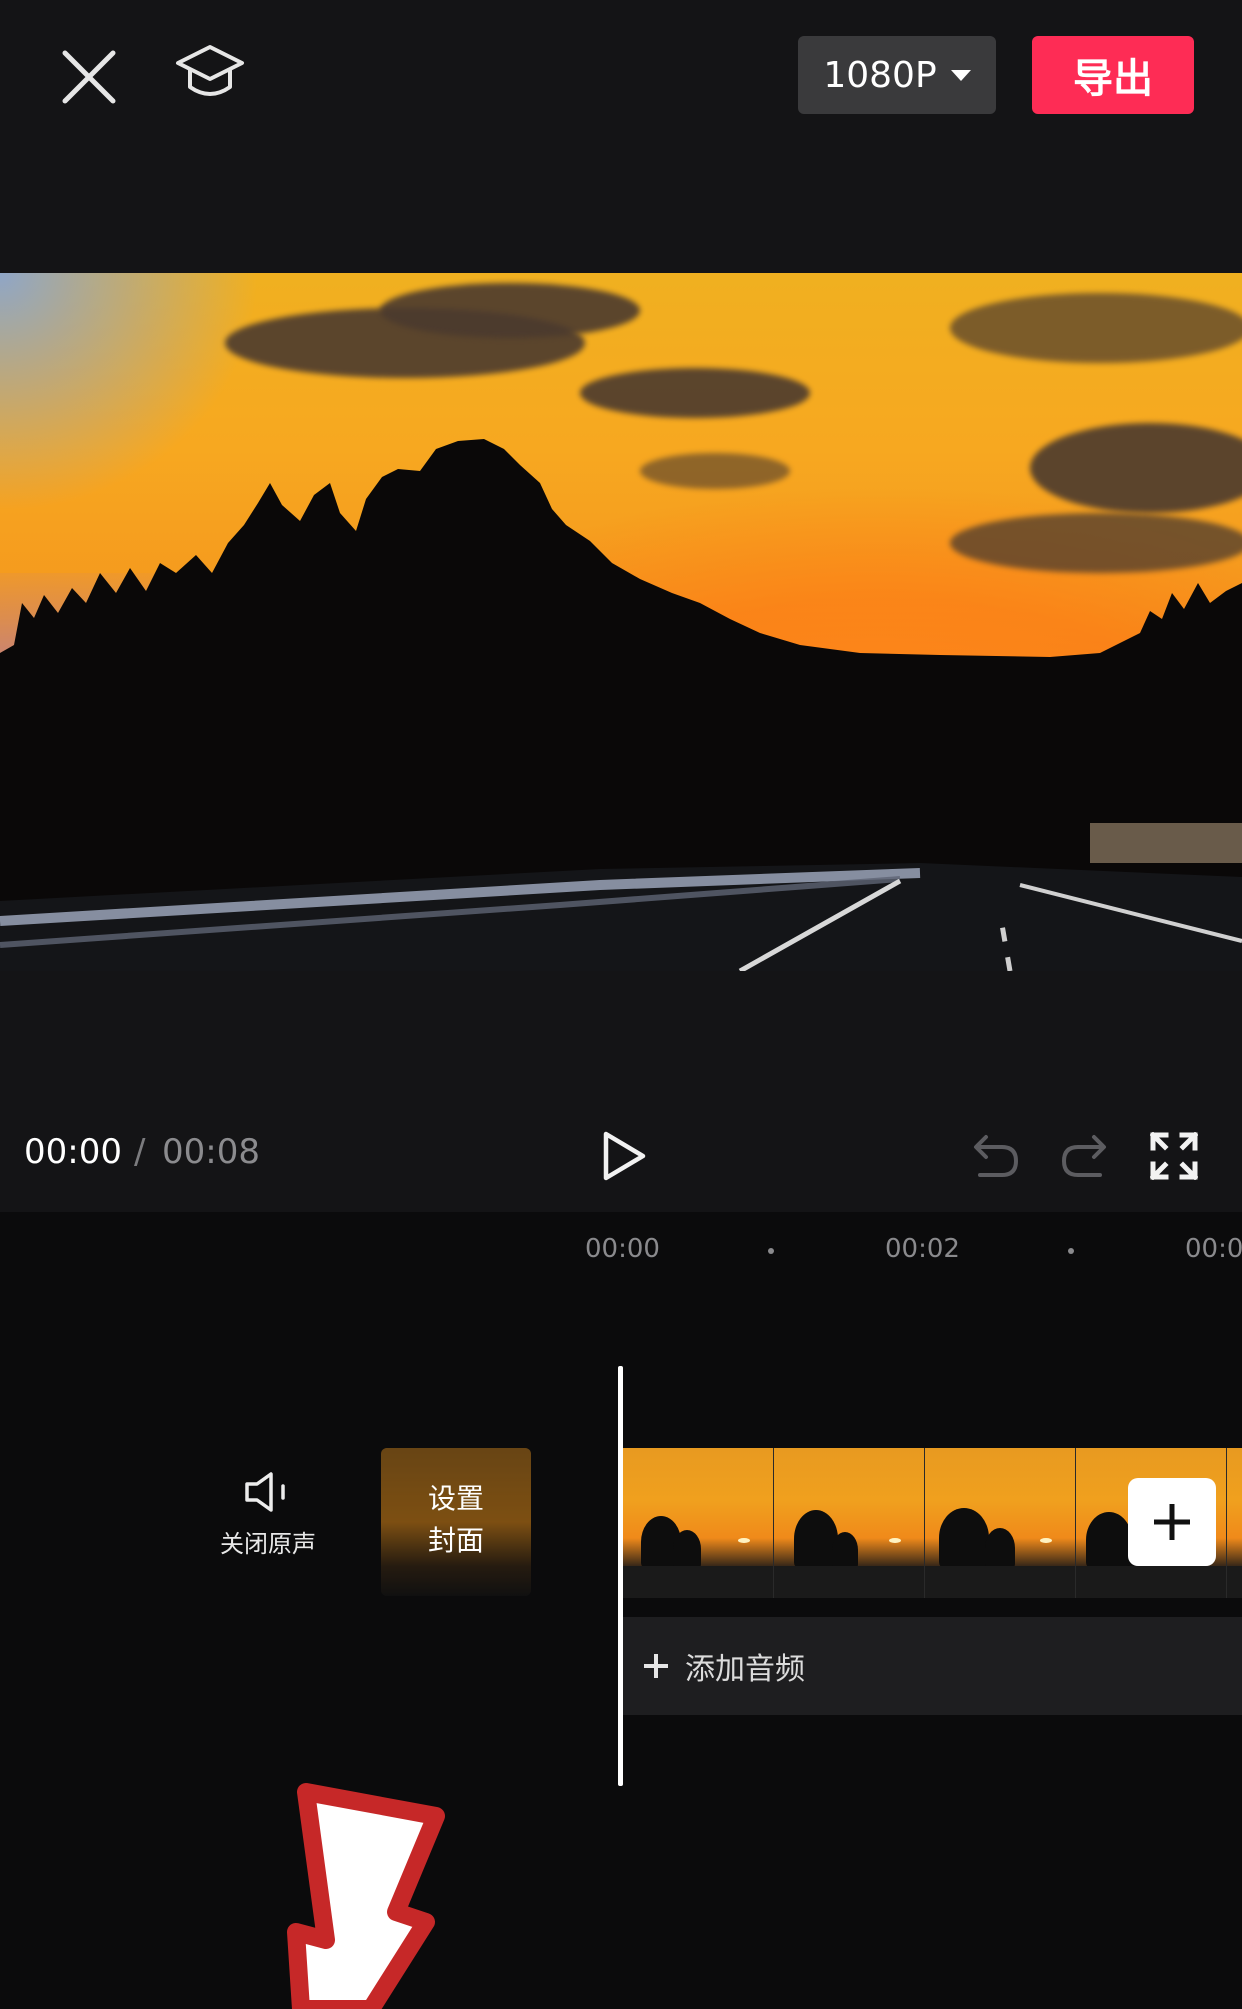 This screenshot has width=1242, height=2009. I want to click on speaker-icon, so click(265, 1492).